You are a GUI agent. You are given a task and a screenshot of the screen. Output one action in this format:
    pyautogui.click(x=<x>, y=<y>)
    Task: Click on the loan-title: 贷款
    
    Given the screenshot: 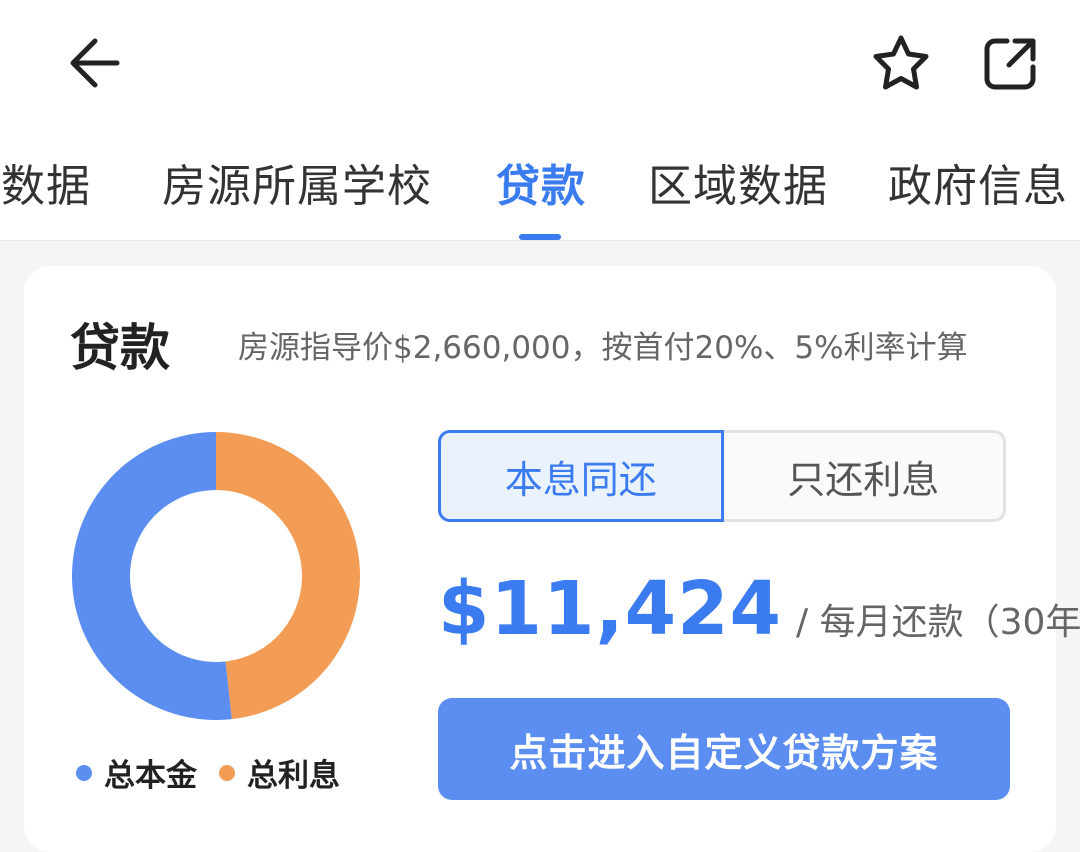 What is the action you would take?
    pyautogui.click(x=120, y=348)
    